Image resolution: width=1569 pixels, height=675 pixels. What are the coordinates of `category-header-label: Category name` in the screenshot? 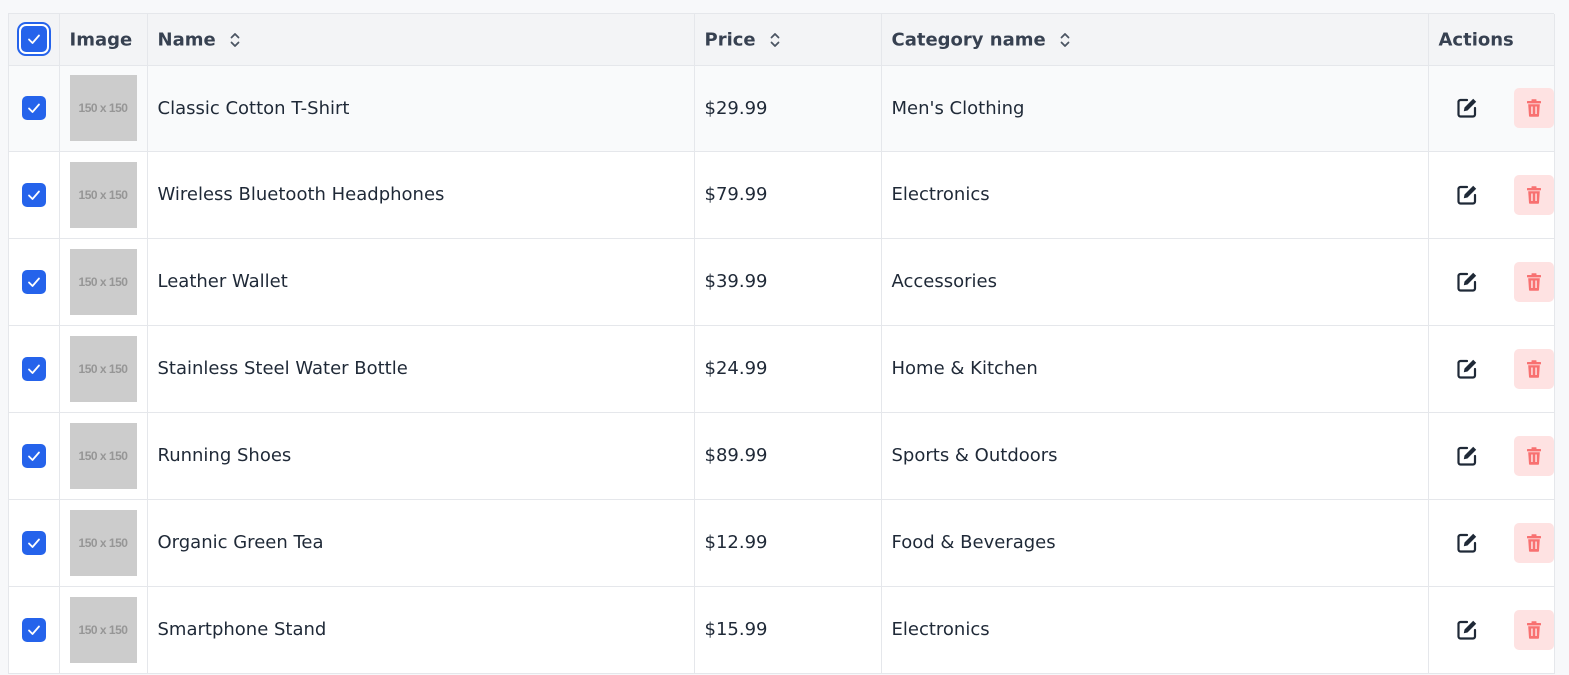 It's located at (968, 39).